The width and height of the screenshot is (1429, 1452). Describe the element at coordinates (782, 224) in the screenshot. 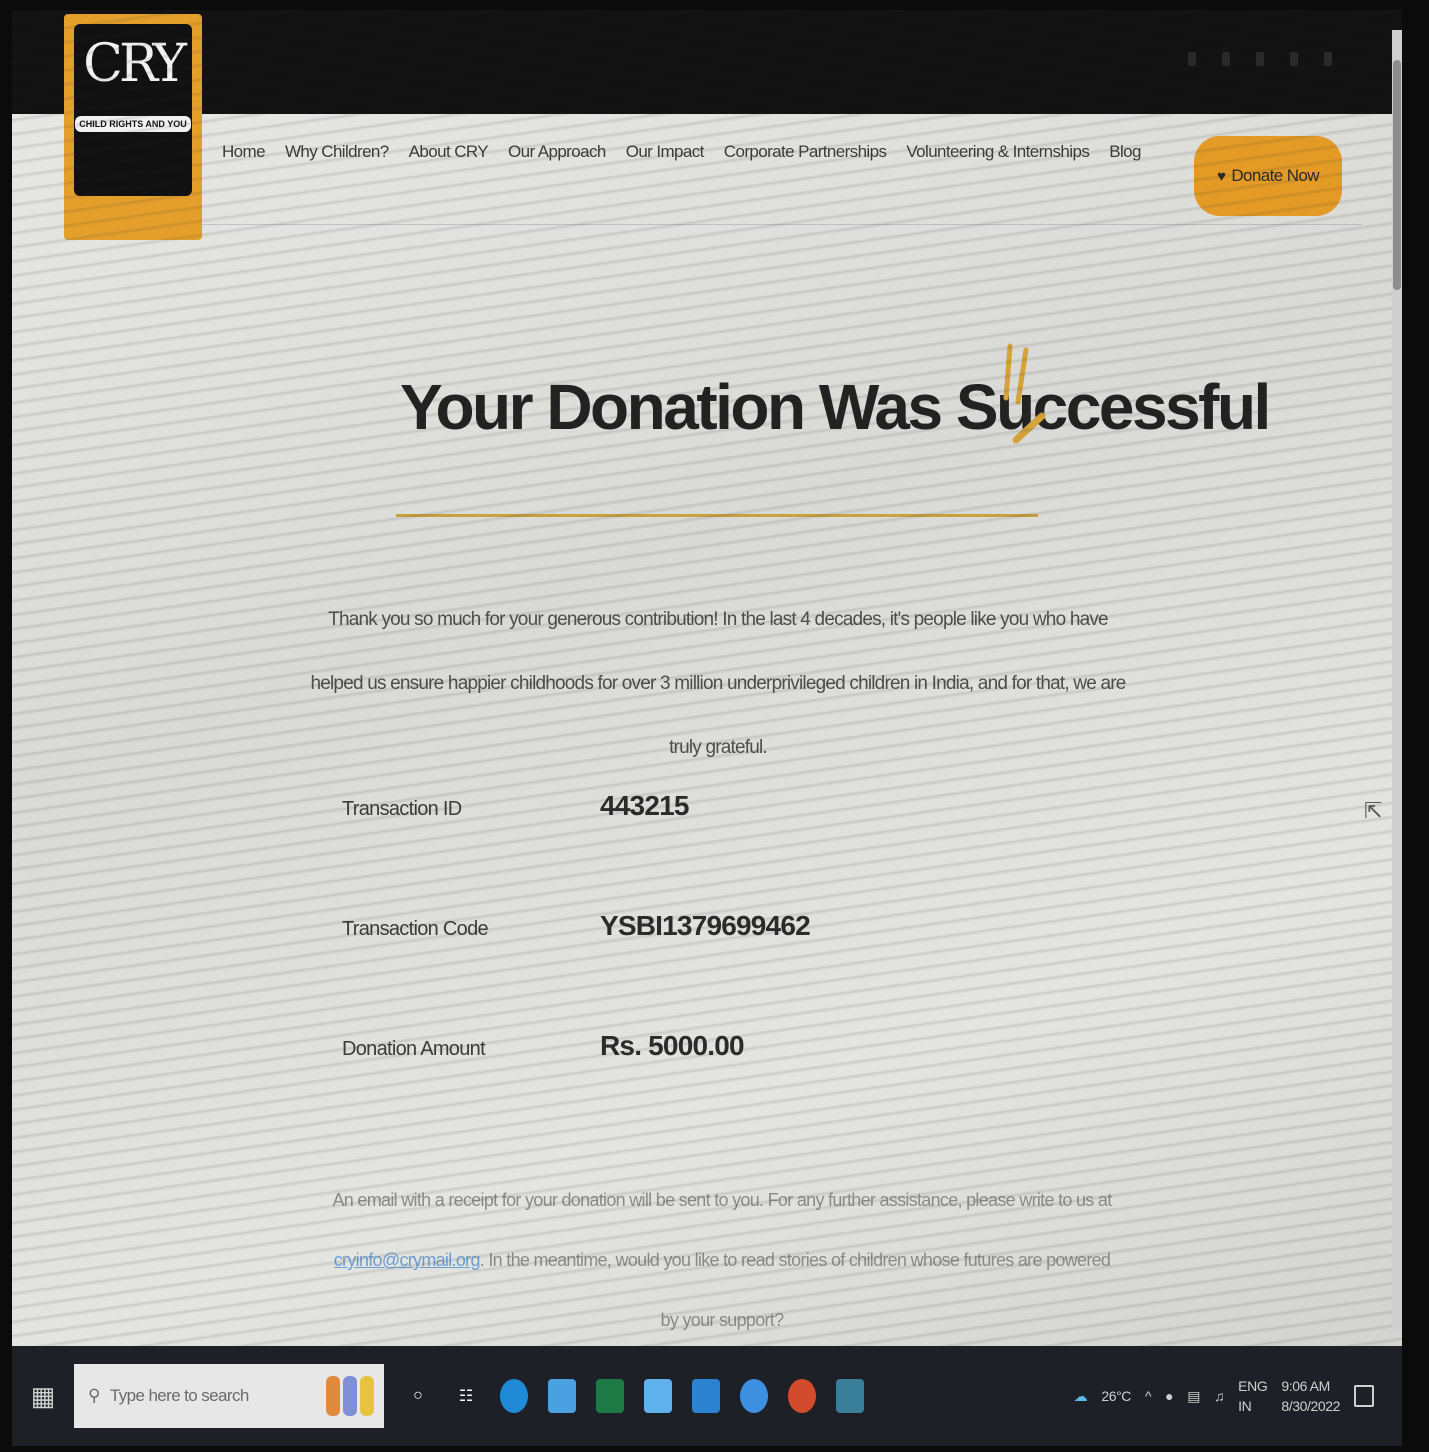

I see `nav-divider` at that location.